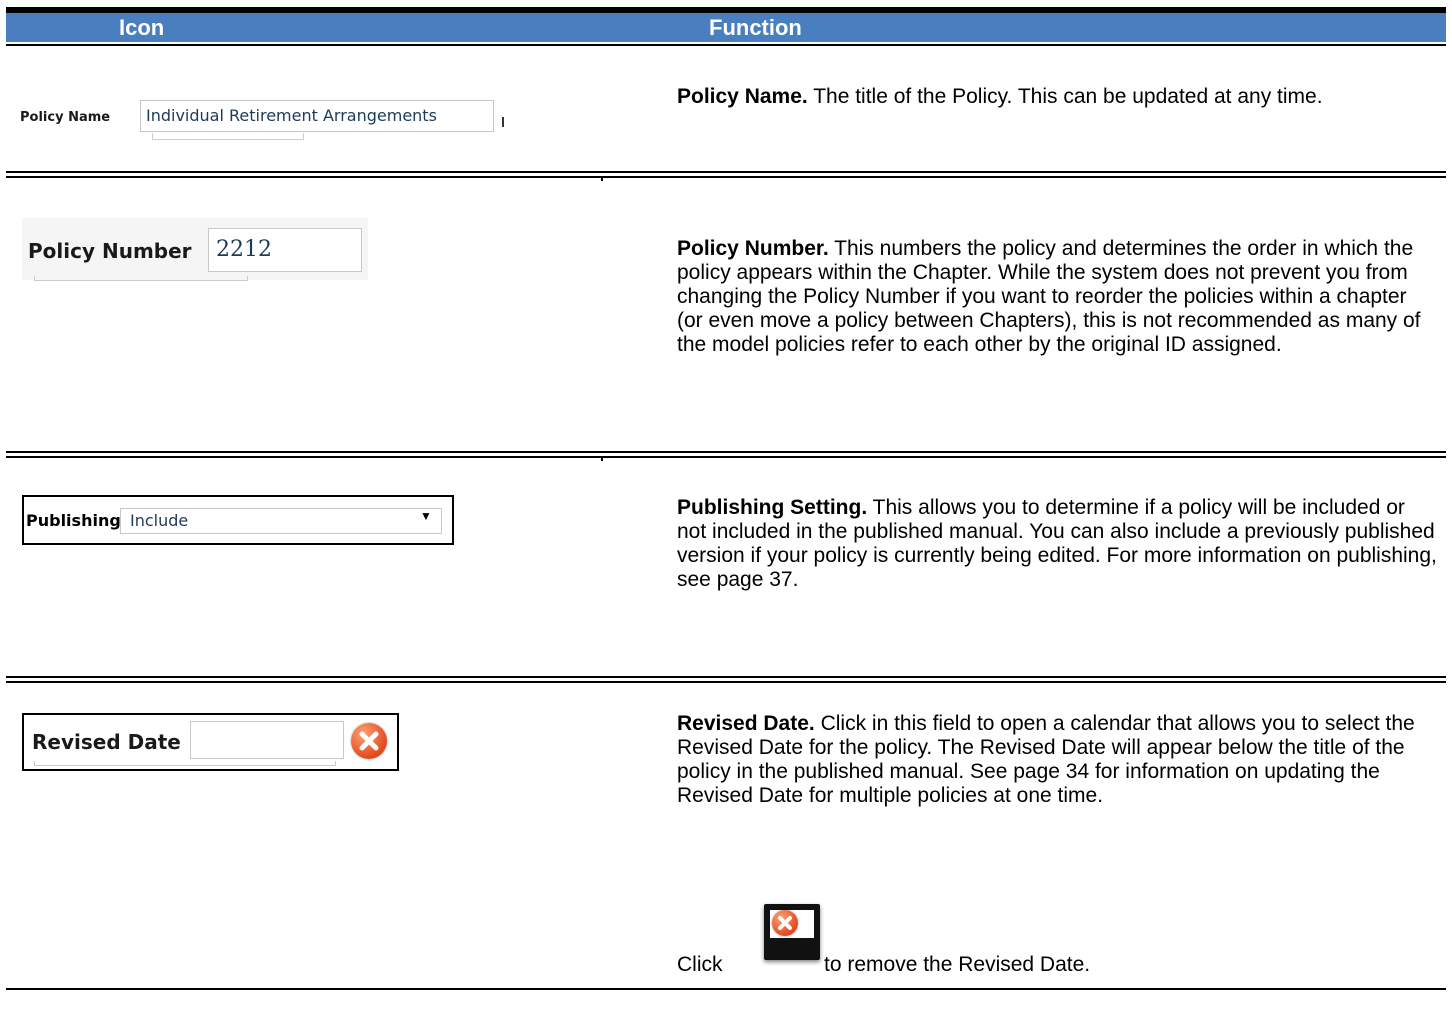 Image resolution: width=1452 pixels, height=1010 pixels. What do you see at coordinates (195, 249) in the screenshot?
I see `policy-number-widget: Policy Number 2212` at bounding box center [195, 249].